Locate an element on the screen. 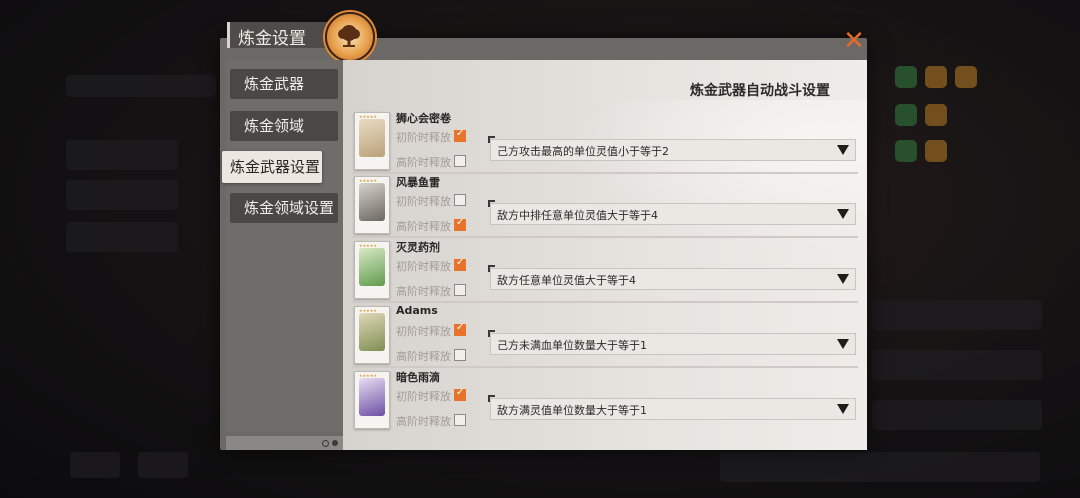 The width and height of the screenshot is (1080, 498). condition-value: 己方未满血单位数量大于等于1 is located at coordinates (572, 345).